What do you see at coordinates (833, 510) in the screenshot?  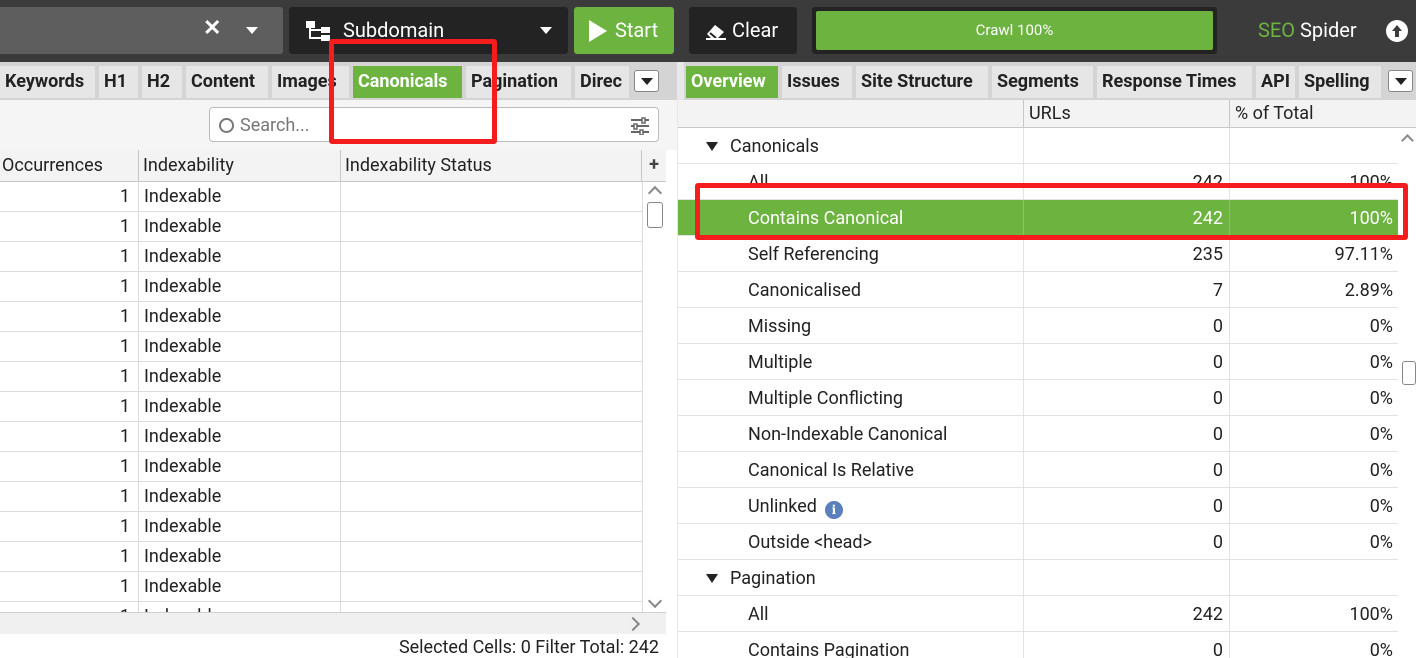 I see `info-icon: i` at bounding box center [833, 510].